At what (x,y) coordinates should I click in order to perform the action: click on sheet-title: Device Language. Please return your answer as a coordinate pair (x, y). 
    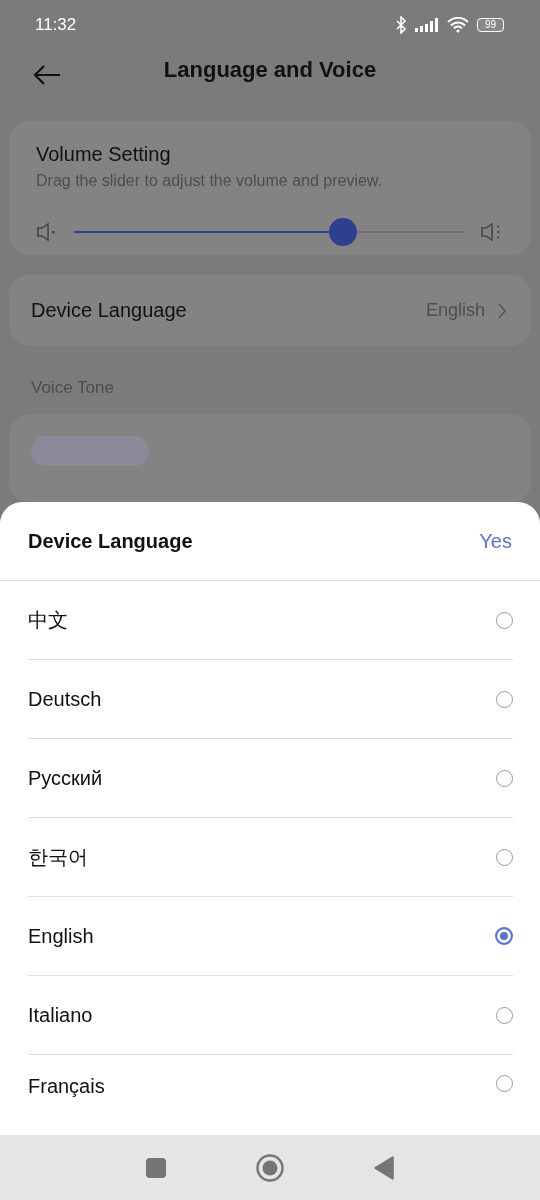
    Looking at the image, I should click on (110, 541).